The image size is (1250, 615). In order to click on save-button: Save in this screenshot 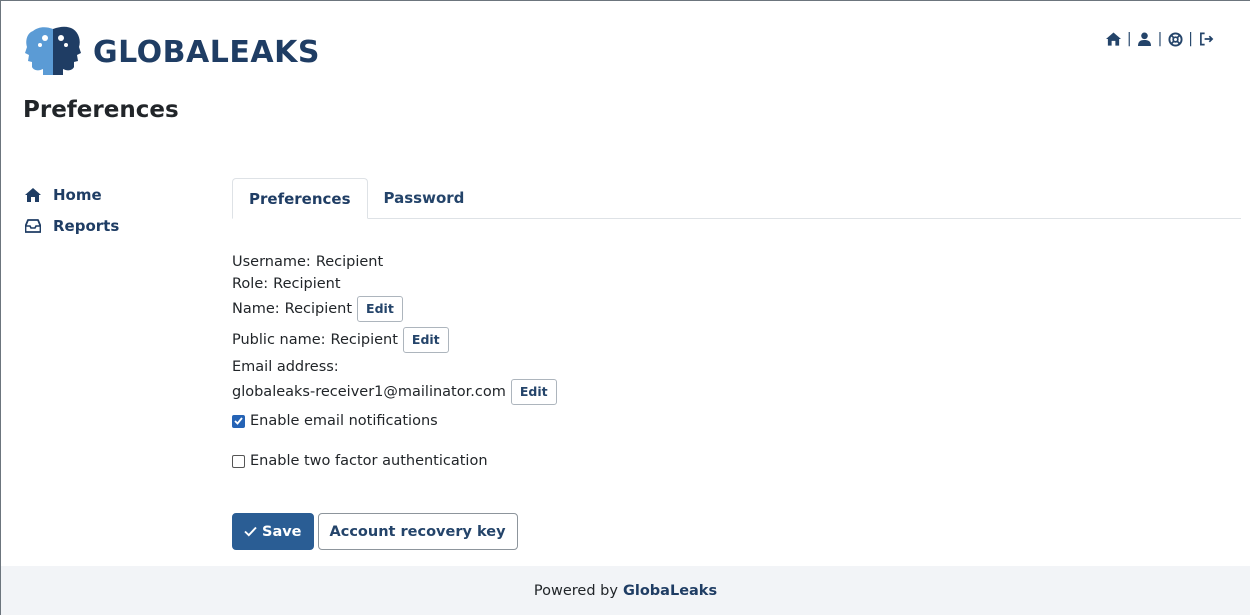, I will do `click(273, 531)`.